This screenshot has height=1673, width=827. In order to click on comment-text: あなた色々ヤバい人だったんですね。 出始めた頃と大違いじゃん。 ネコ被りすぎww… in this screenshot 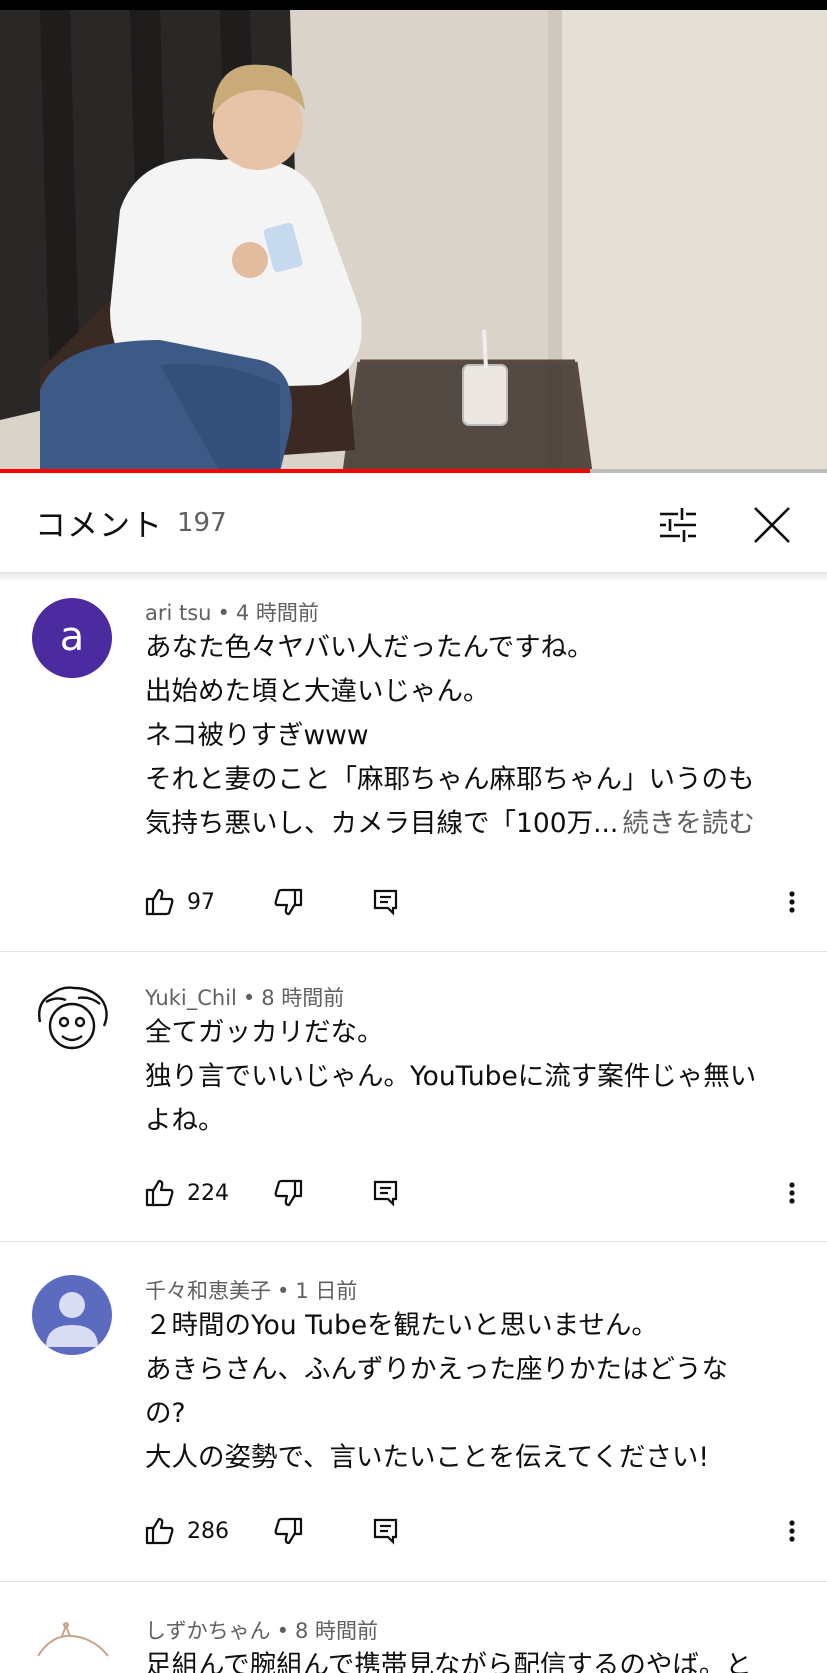, I will do `click(470, 736)`.